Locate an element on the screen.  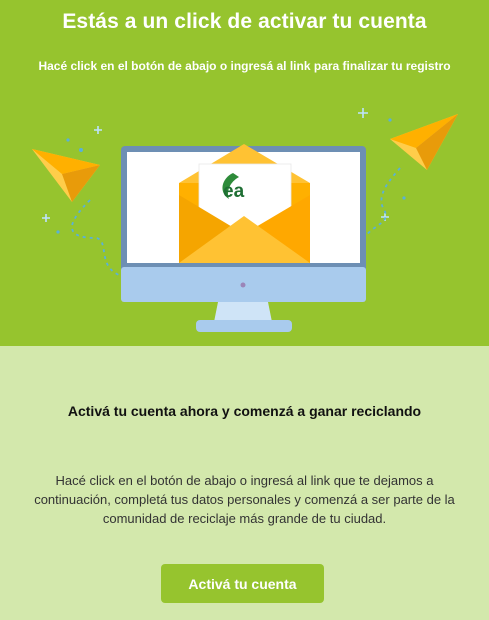
hero-title: Estás a un click de activar tu cuenta is located at coordinates (244, 21).